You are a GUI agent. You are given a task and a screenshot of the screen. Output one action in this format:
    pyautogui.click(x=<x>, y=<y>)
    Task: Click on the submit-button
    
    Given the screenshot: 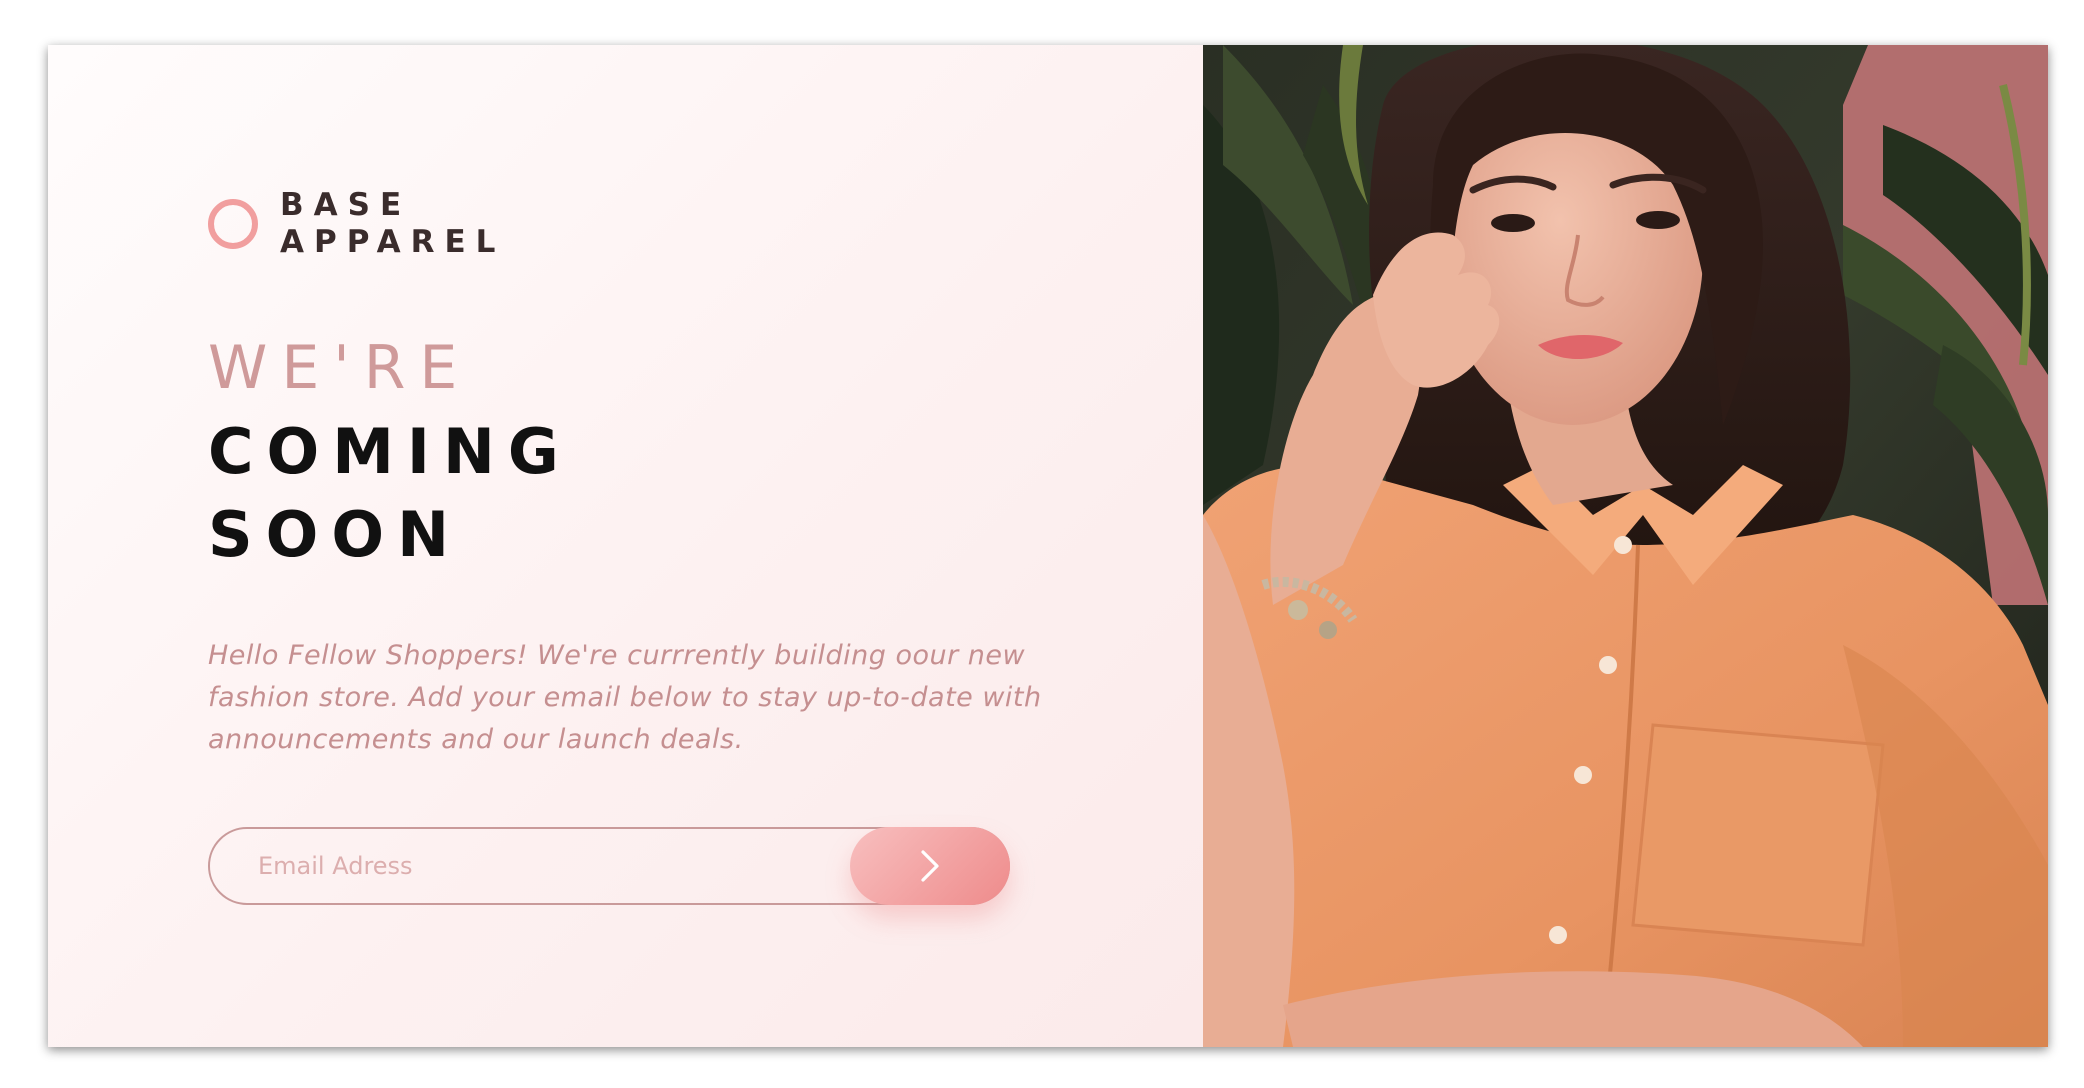 What is the action you would take?
    pyautogui.click(x=930, y=866)
    